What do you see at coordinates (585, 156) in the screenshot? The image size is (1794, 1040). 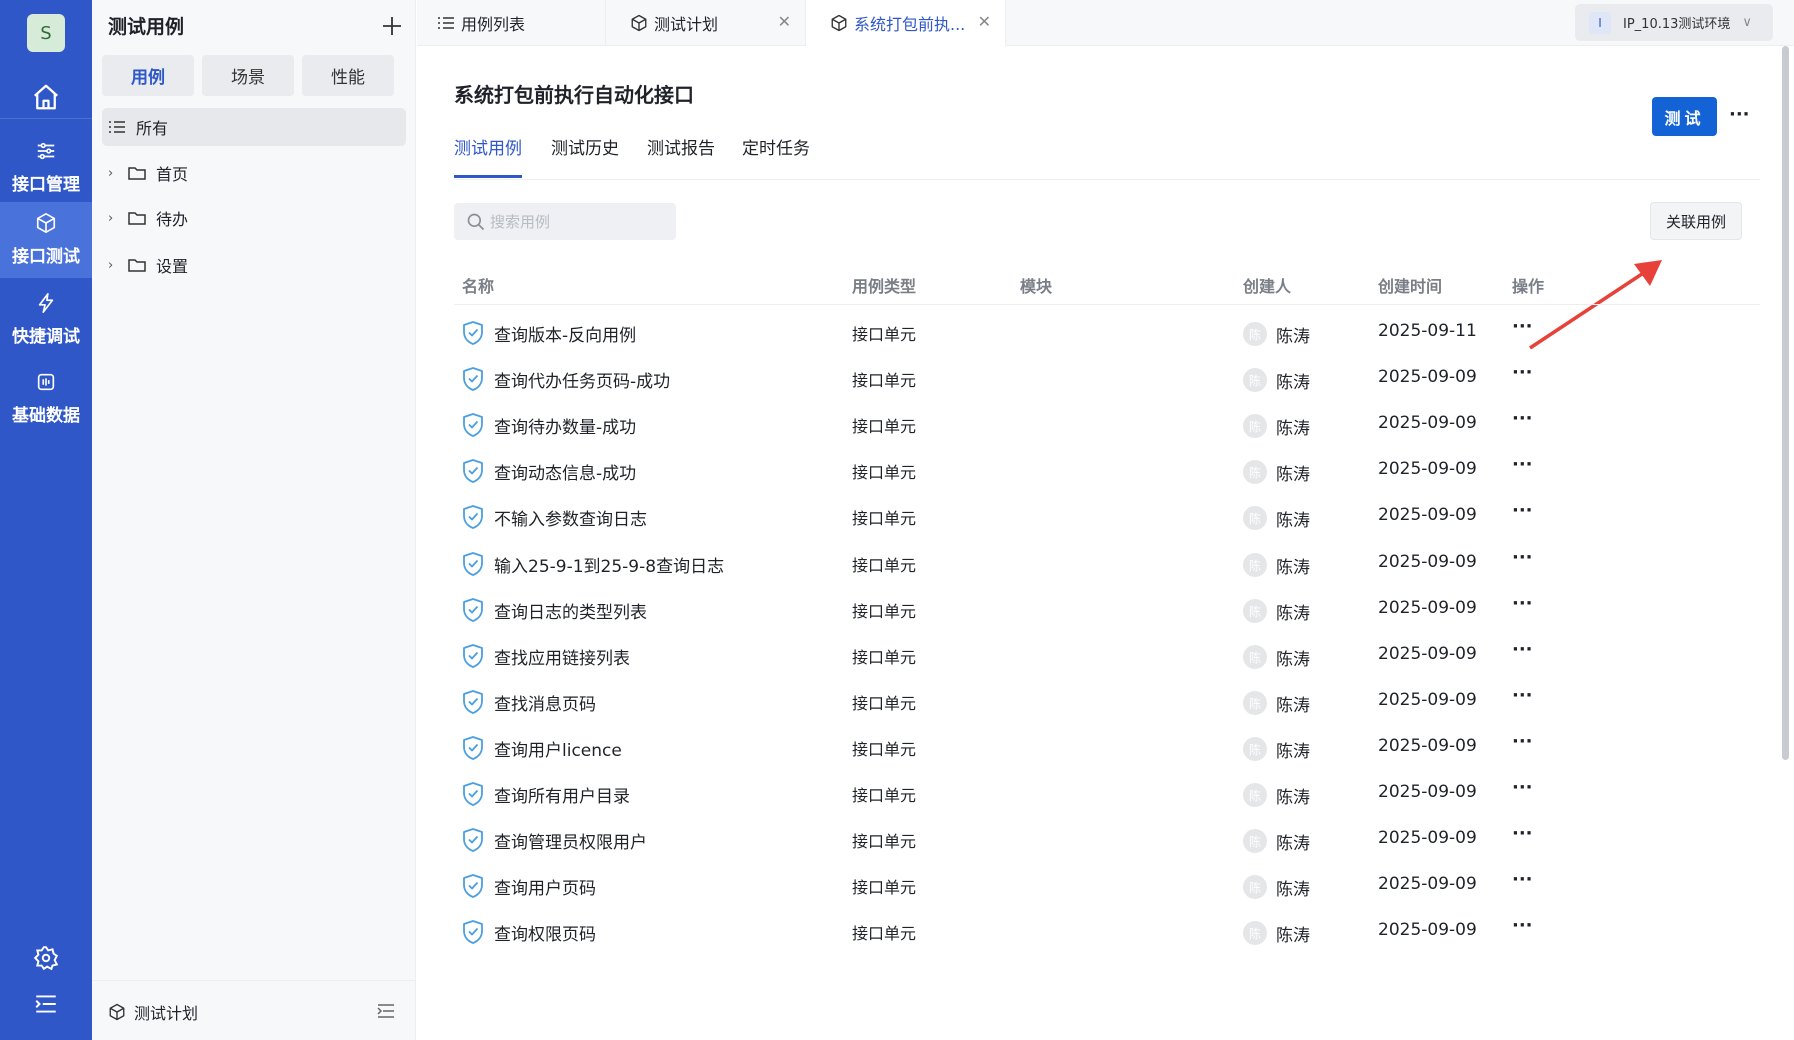 I see `subtab-test-history: 测试历史` at bounding box center [585, 156].